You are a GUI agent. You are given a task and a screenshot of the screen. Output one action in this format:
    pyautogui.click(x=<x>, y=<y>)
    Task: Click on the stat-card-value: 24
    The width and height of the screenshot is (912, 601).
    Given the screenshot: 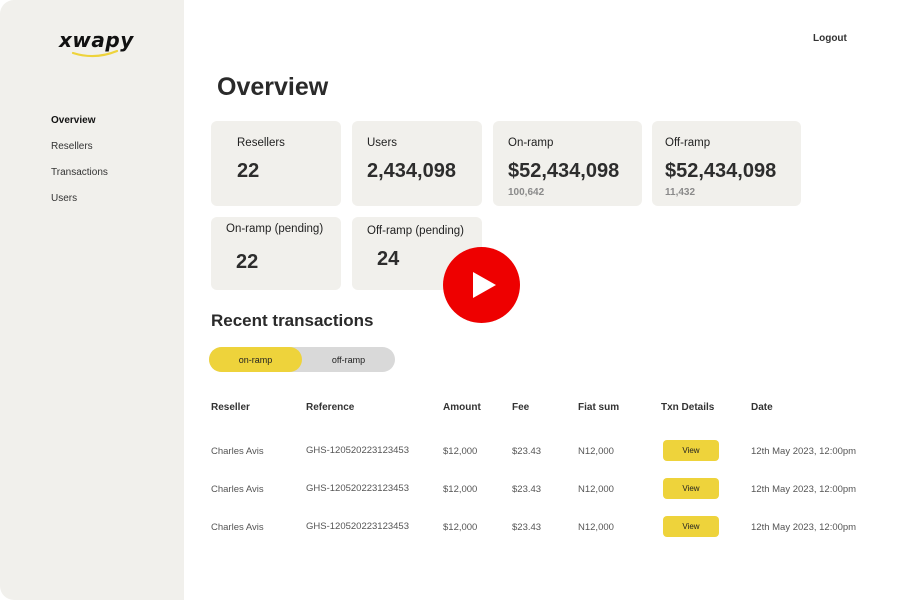 What is the action you would take?
    pyautogui.click(x=388, y=259)
    